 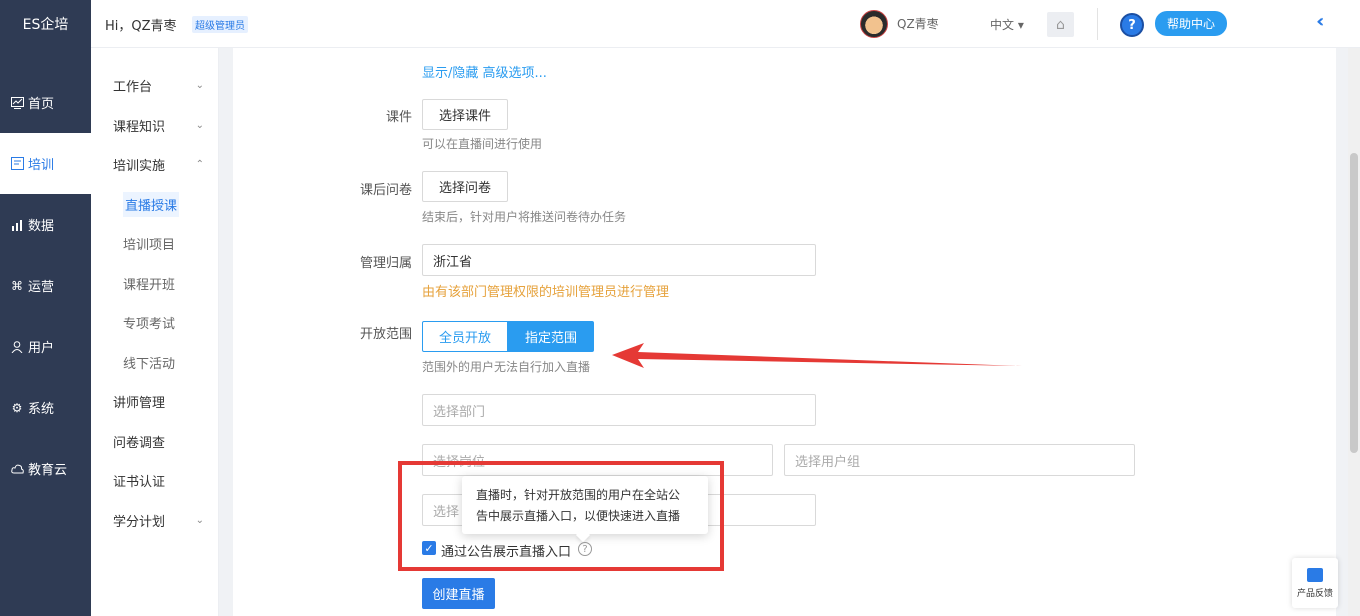 What do you see at coordinates (398, 117) in the screenshot?
I see `courseware-label: 课件` at bounding box center [398, 117].